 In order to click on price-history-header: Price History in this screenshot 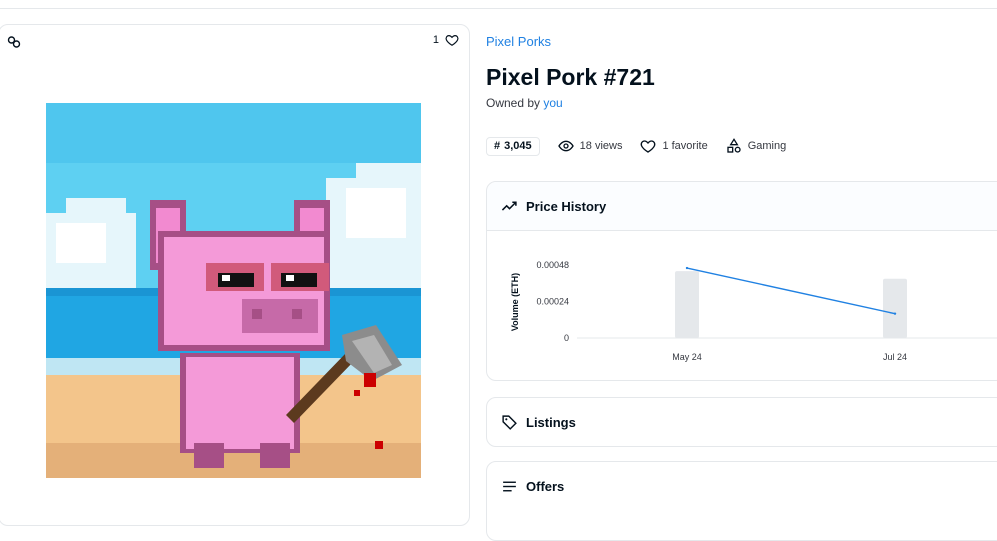, I will do `click(742, 206)`.